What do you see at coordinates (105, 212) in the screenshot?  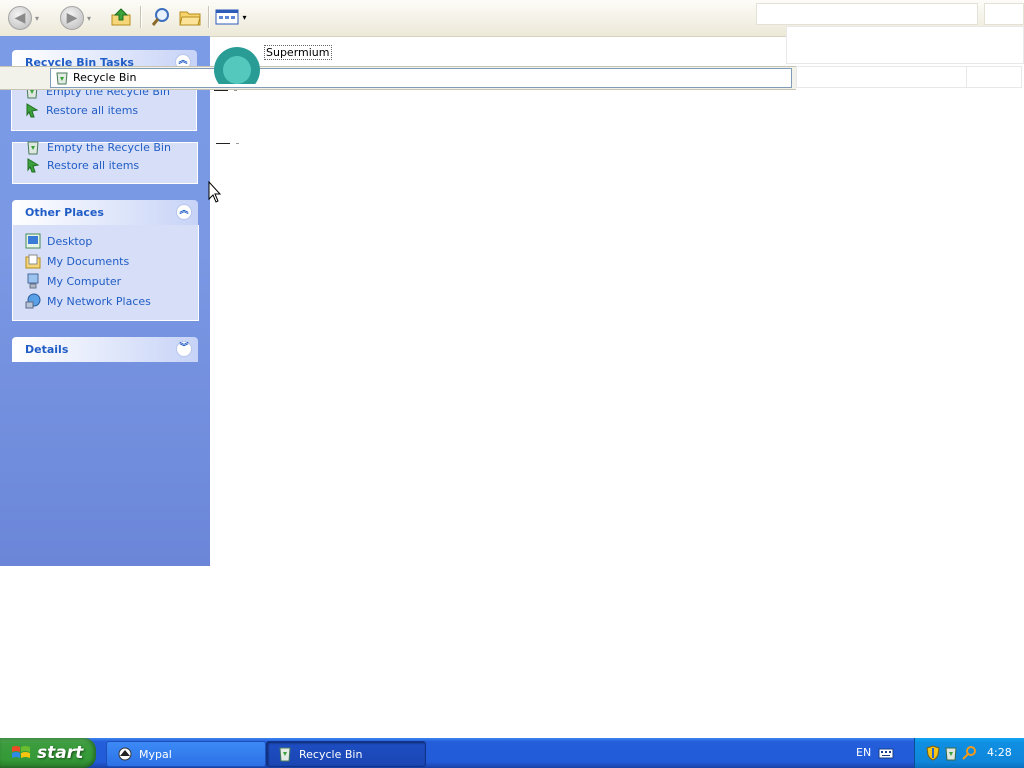 I see `other-places-header: Other Places ︽` at bounding box center [105, 212].